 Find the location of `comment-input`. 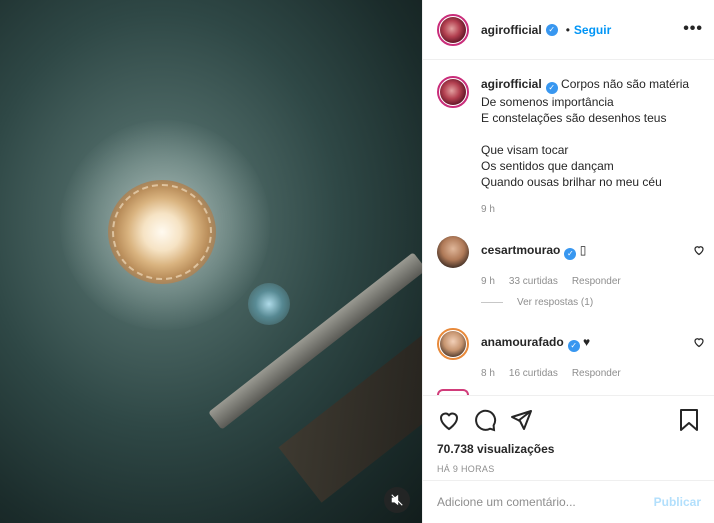

comment-input is located at coordinates (545, 502).